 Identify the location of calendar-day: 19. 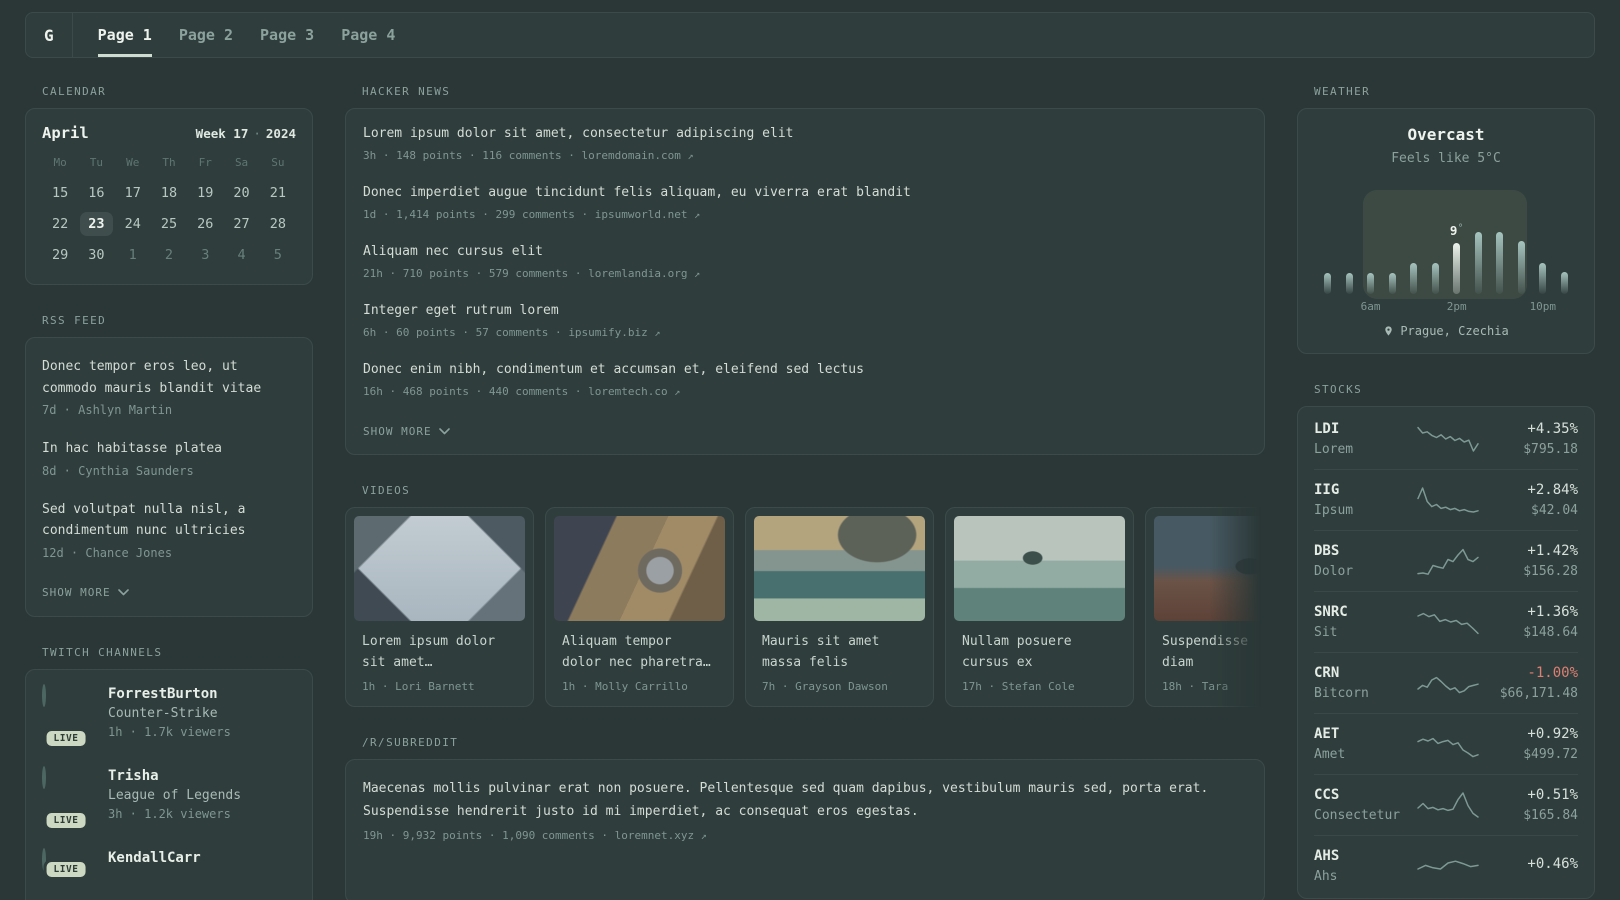
(205, 192).